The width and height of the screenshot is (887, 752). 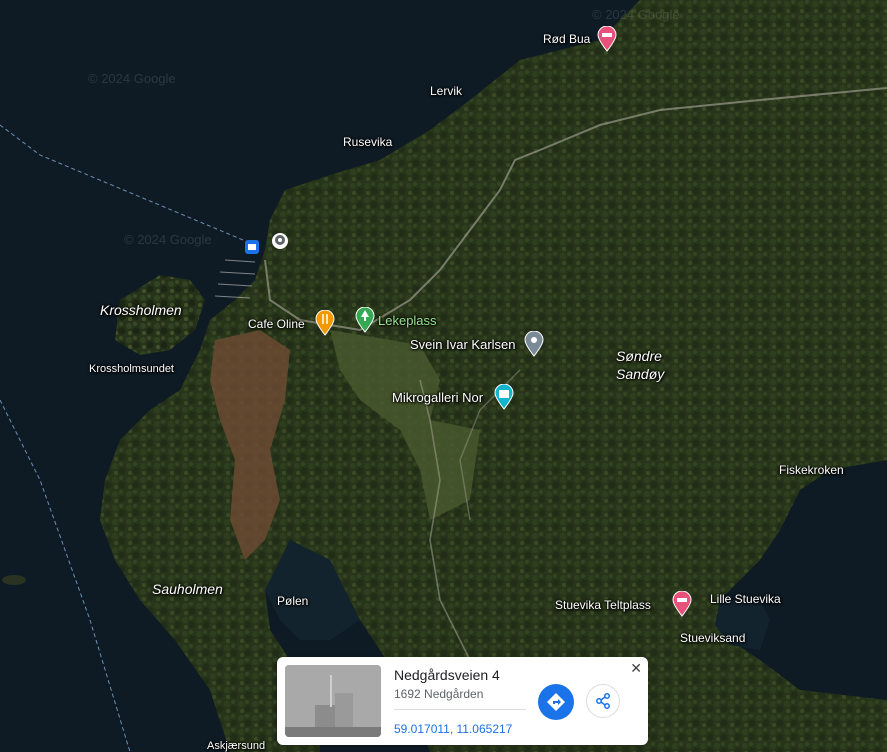 What do you see at coordinates (603, 605) in the screenshot?
I see `place-label-stuevika-teltplass: Stuevika Teltplass` at bounding box center [603, 605].